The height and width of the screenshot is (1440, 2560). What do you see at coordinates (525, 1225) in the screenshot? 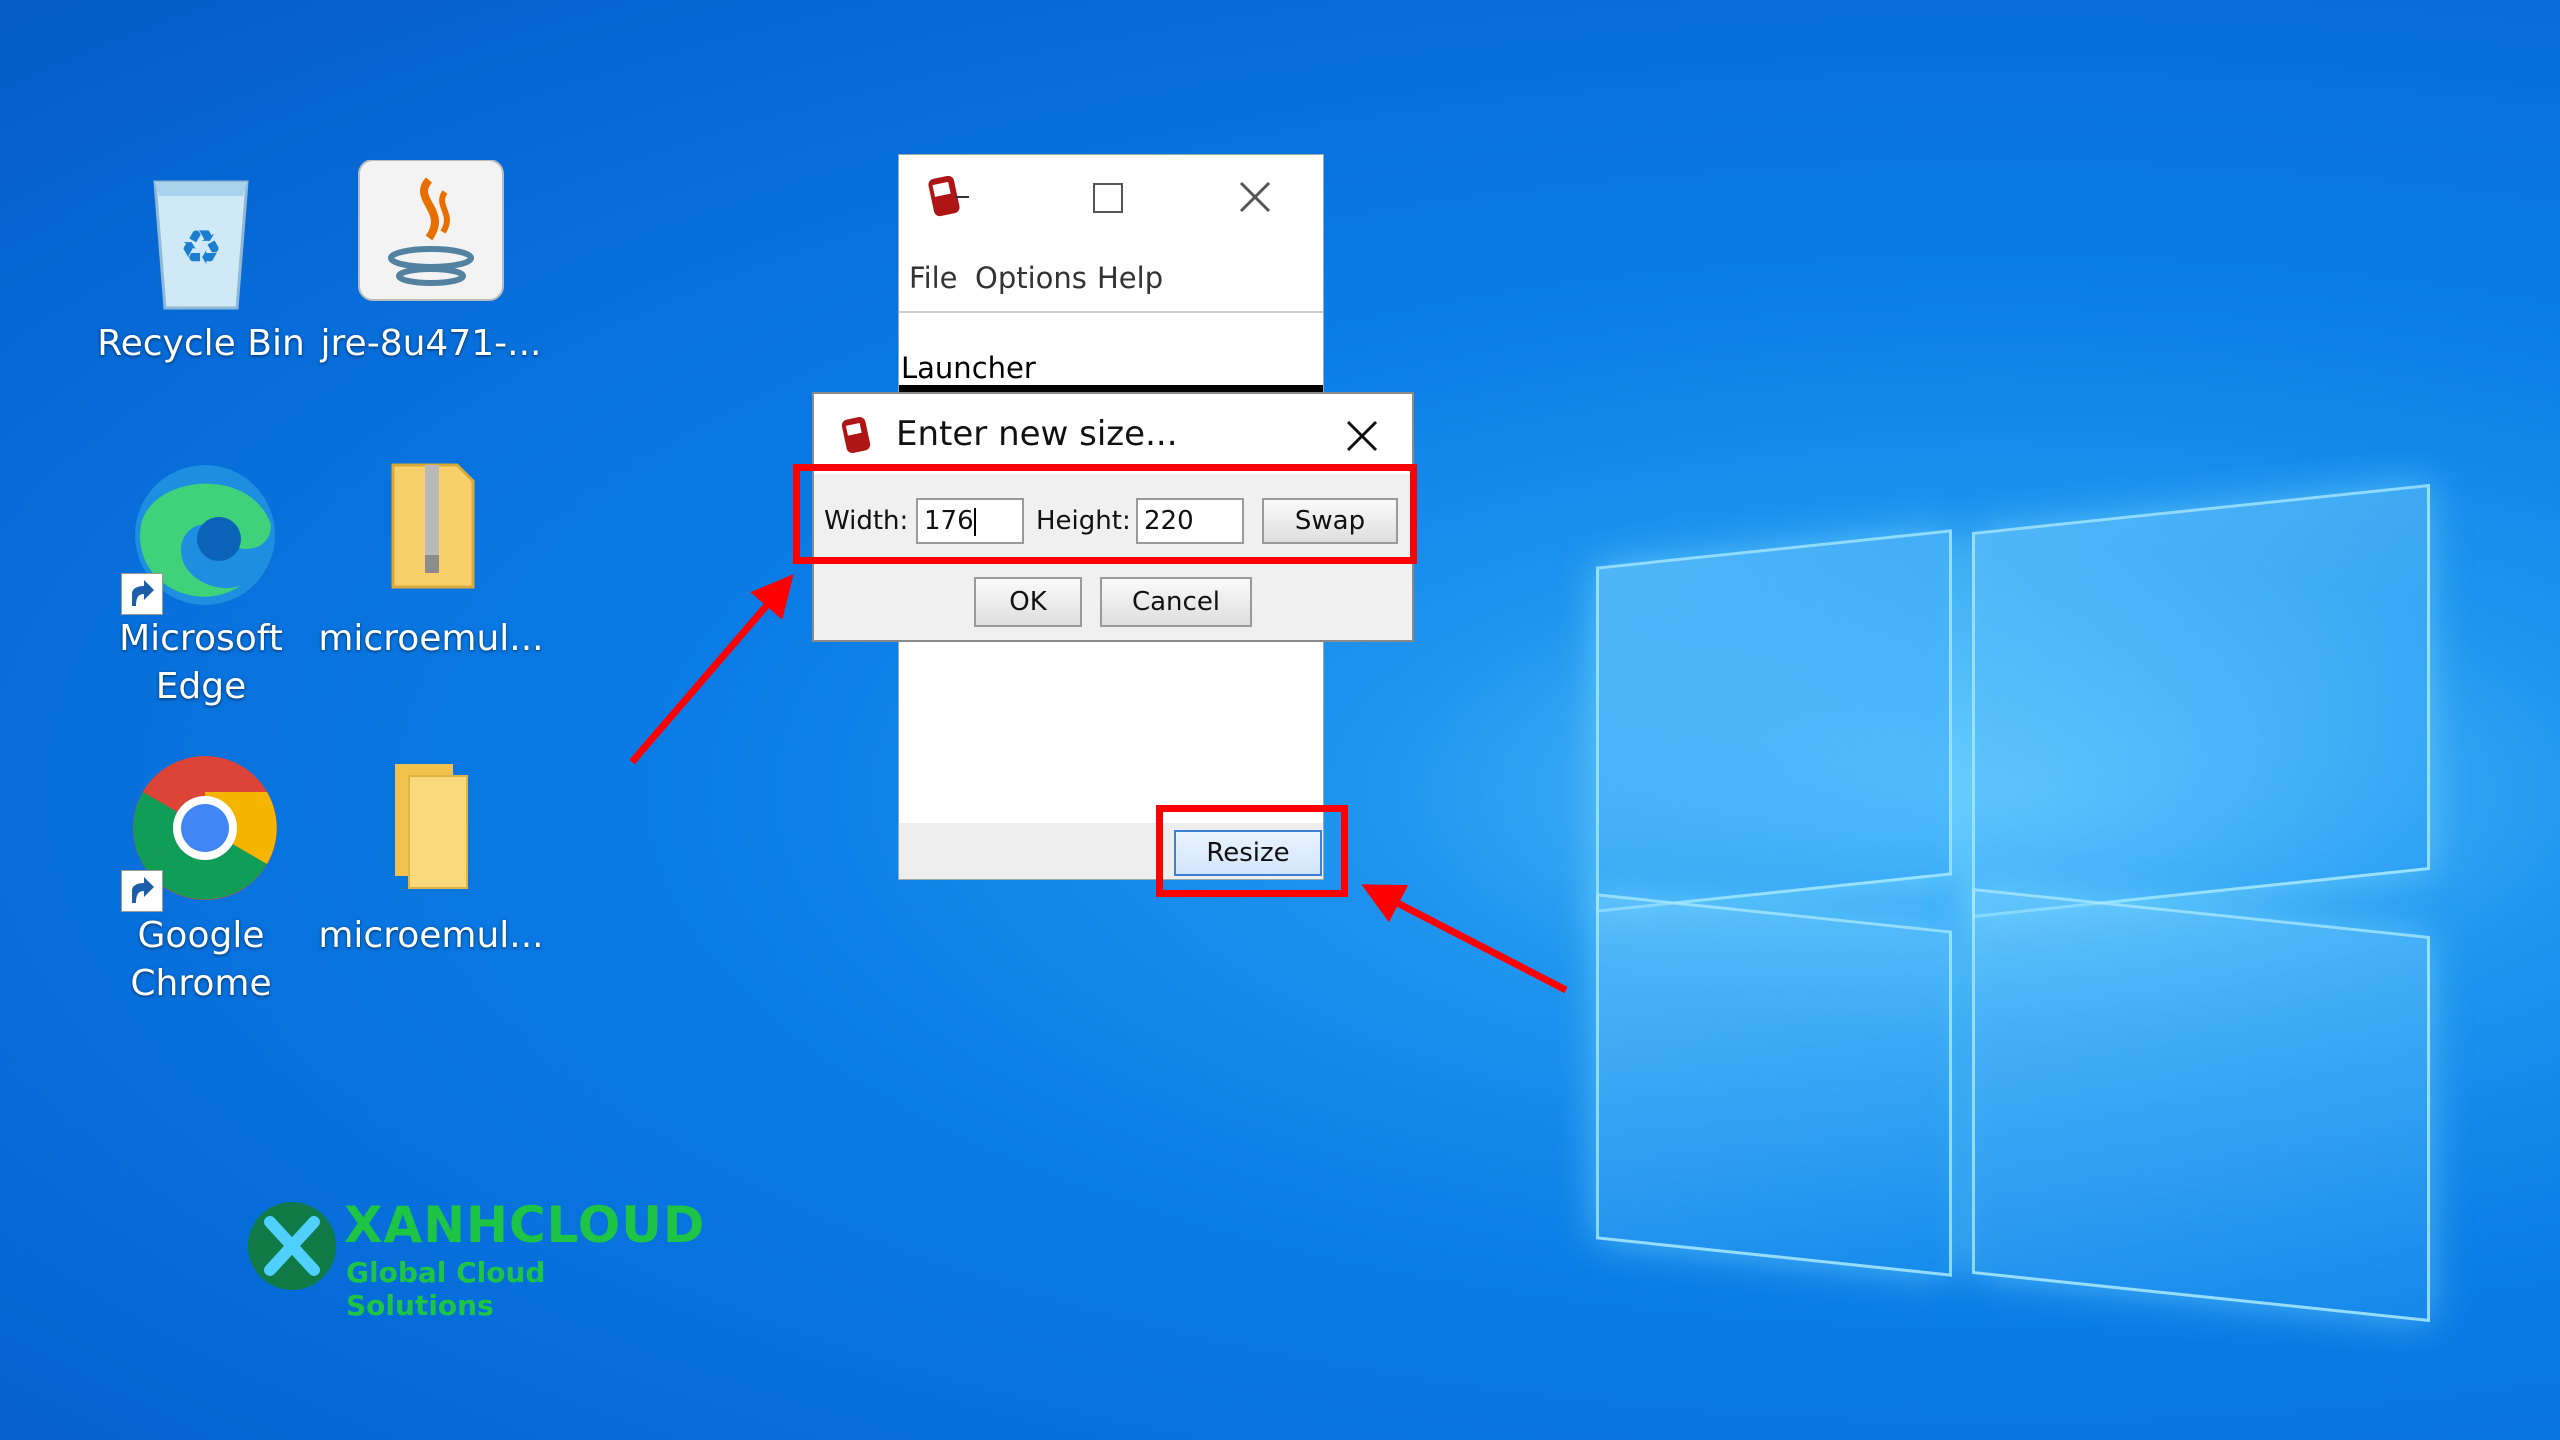
I see `brand-name: XANHCLOUD` at bounding box center [525, 1225].